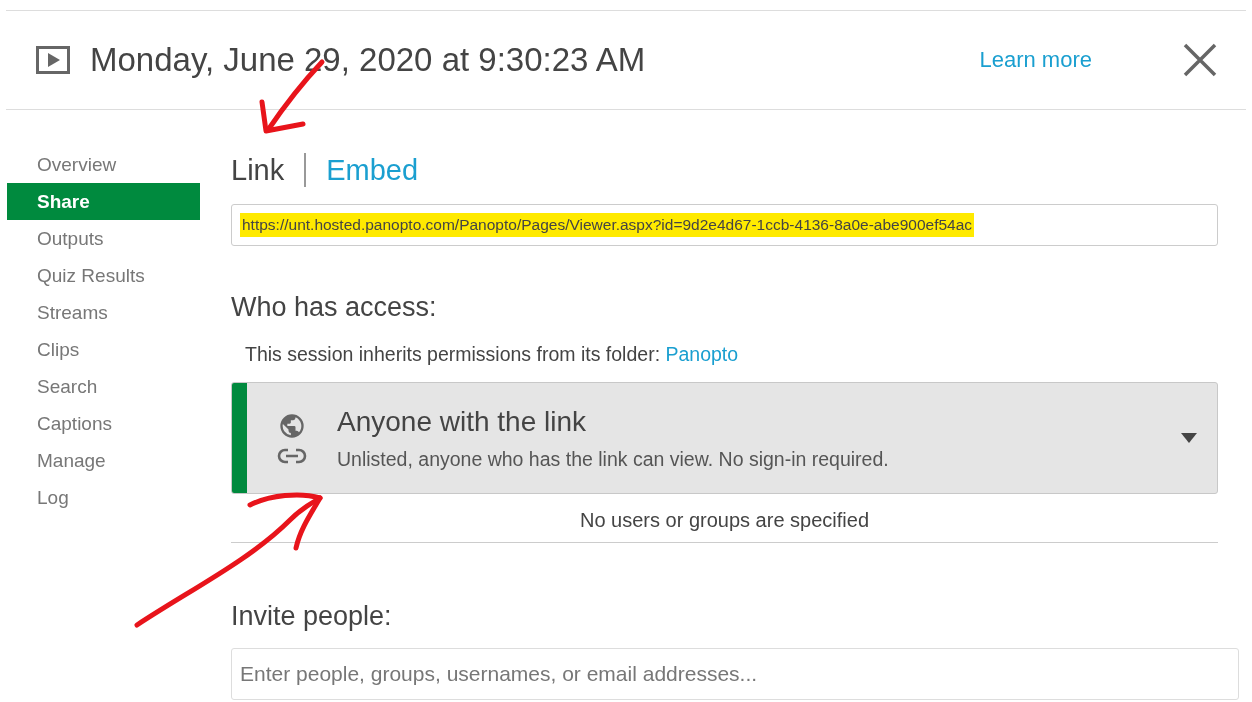 This screenshot has height=702, width=1252. I want to click on caret-icon, so click(1189, 438).